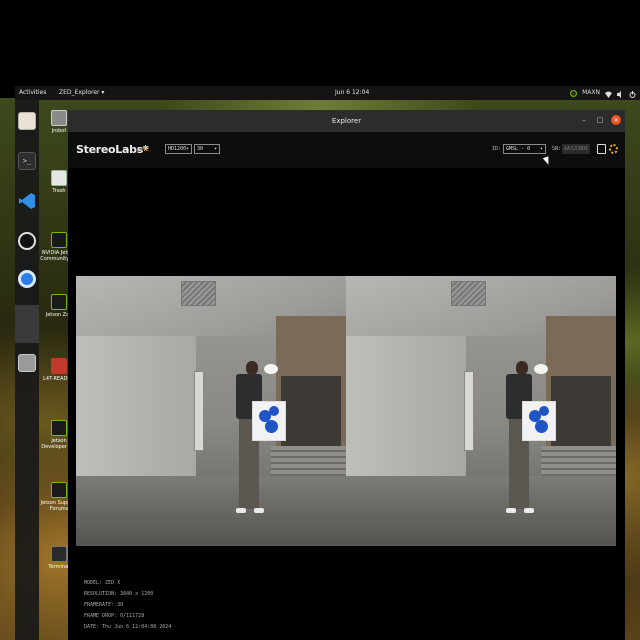 The width and height of the screenshot is (640, 640). I want to click on serial-field: AA32CBDE, so click(576, 149).